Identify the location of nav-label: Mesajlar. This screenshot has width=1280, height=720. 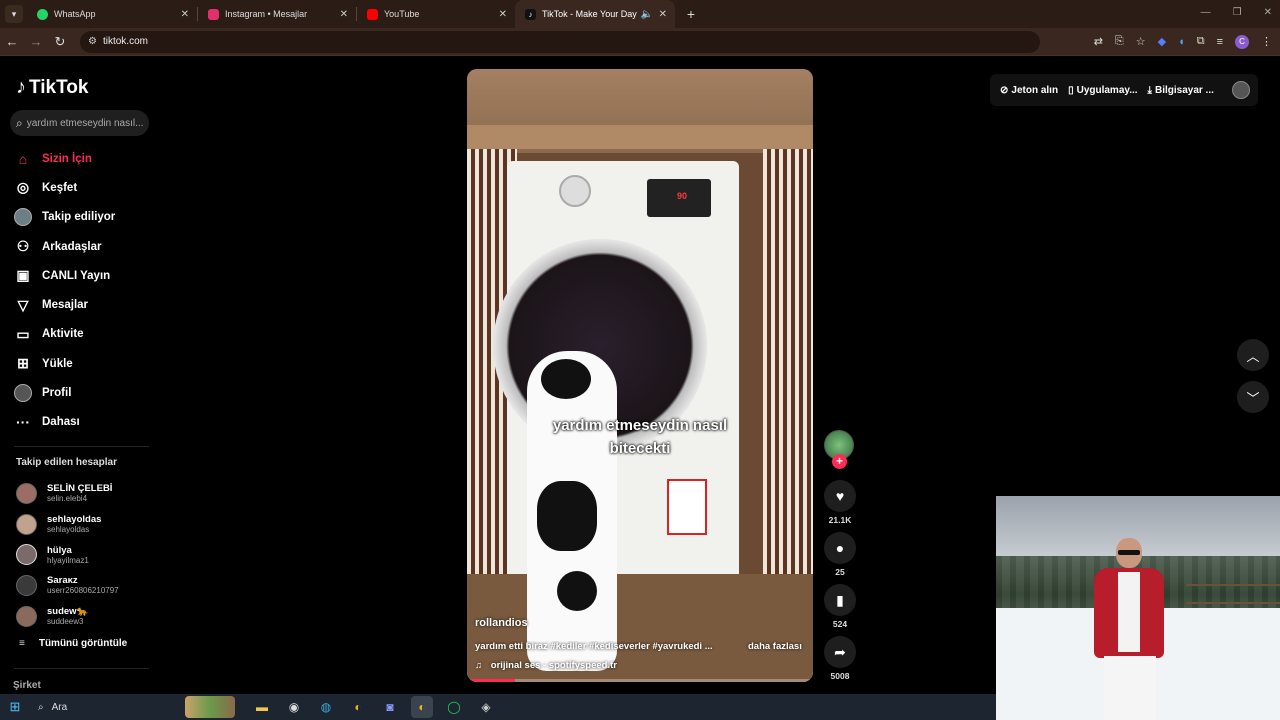
(65, 305).